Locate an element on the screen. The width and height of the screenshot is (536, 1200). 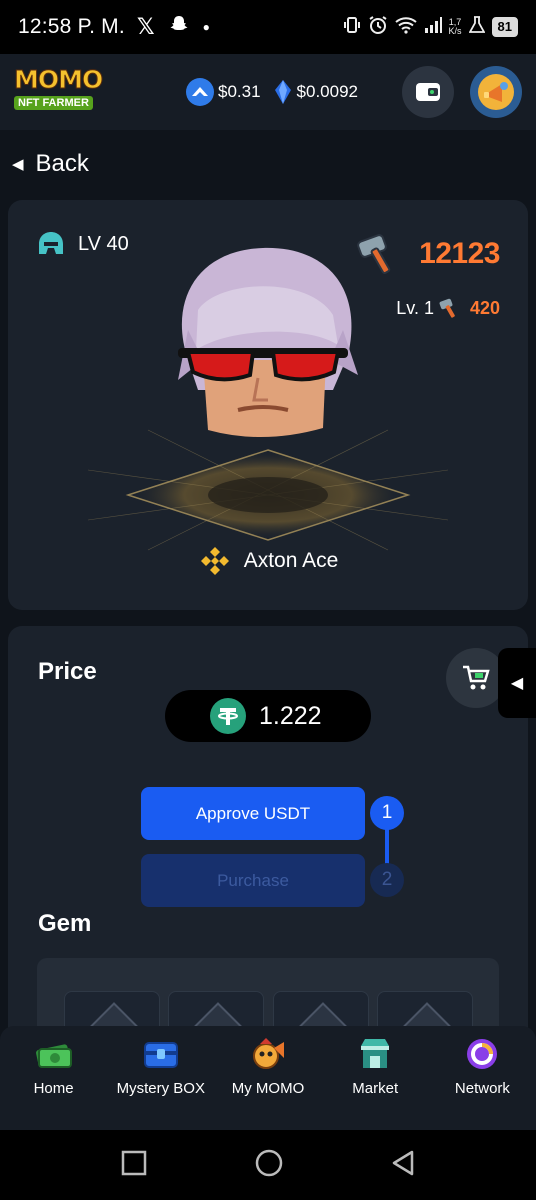
crystal-icon is located at coordinates (283, 92).